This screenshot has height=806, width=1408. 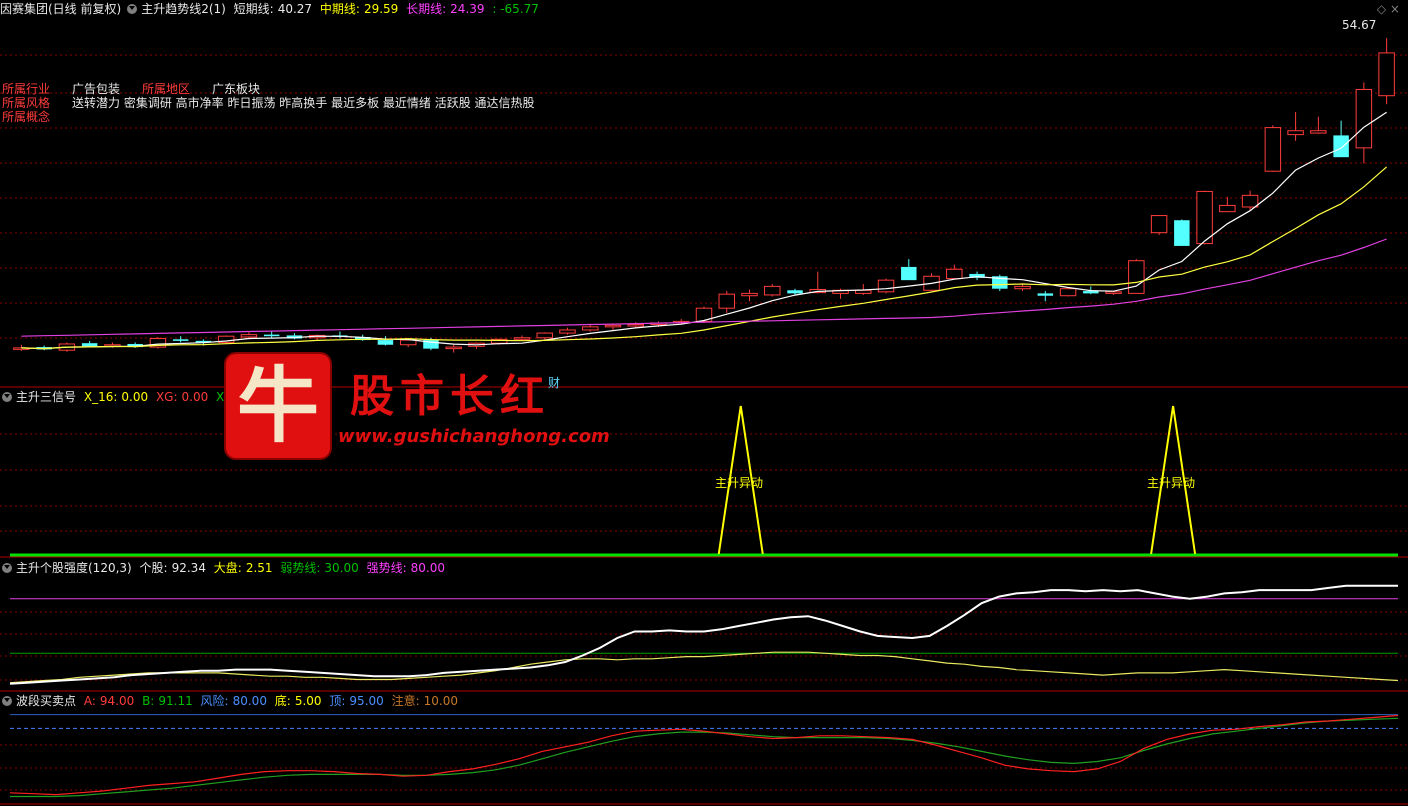 I want to click on strong-value: 80.00, so click(x=428, y=568).